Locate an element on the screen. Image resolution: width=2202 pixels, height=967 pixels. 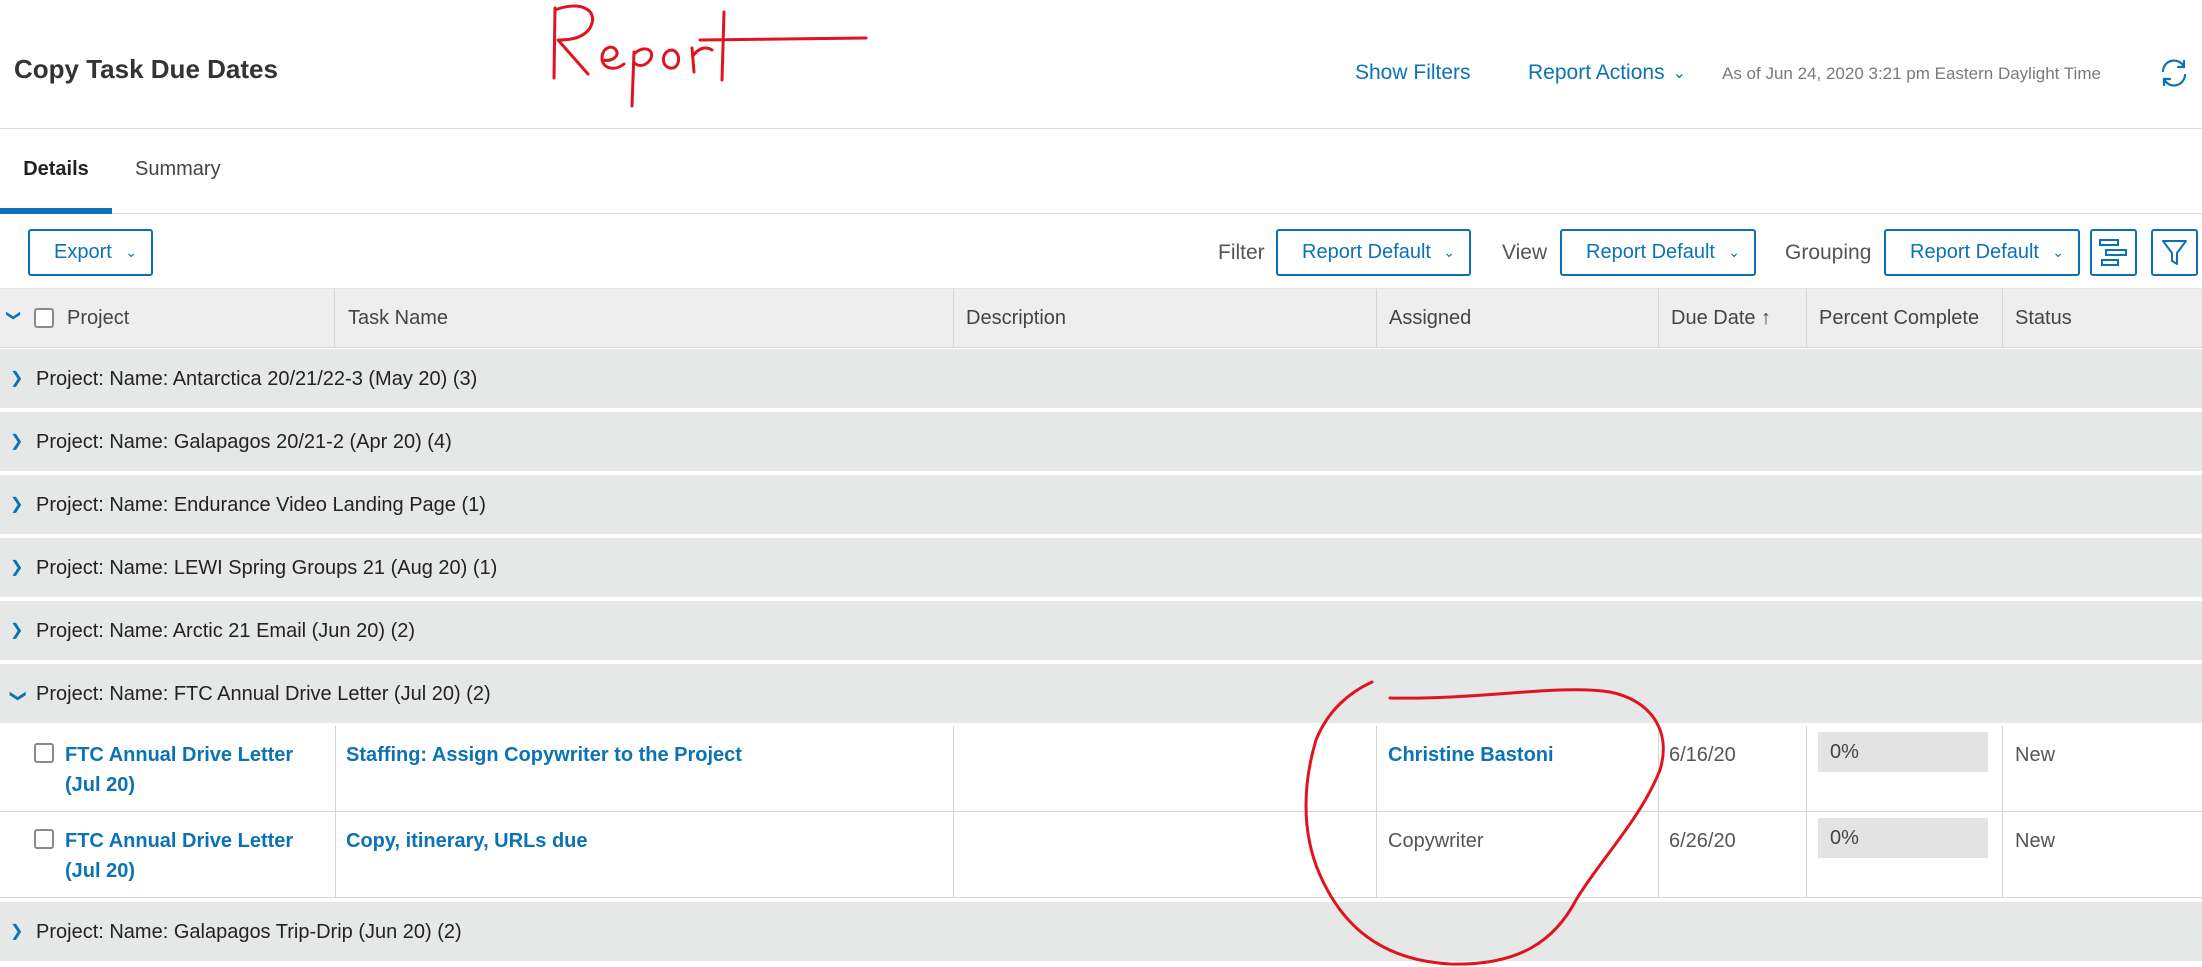
due-date-cell: 6/26/20 is located at coordinates (1733, 855).